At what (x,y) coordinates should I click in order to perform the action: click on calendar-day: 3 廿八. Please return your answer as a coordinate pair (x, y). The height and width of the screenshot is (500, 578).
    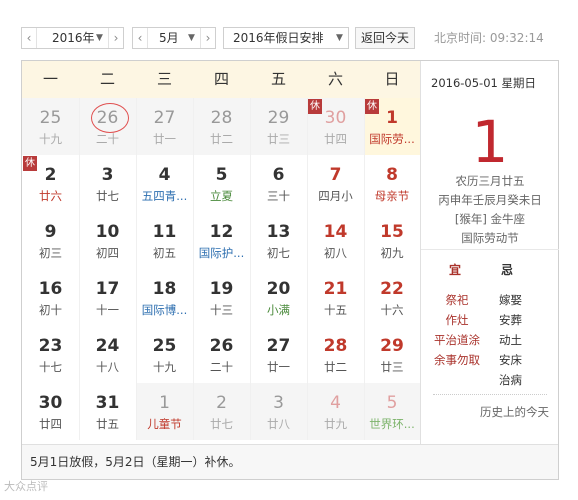
    Looking at the image, I should click on (278, 411).